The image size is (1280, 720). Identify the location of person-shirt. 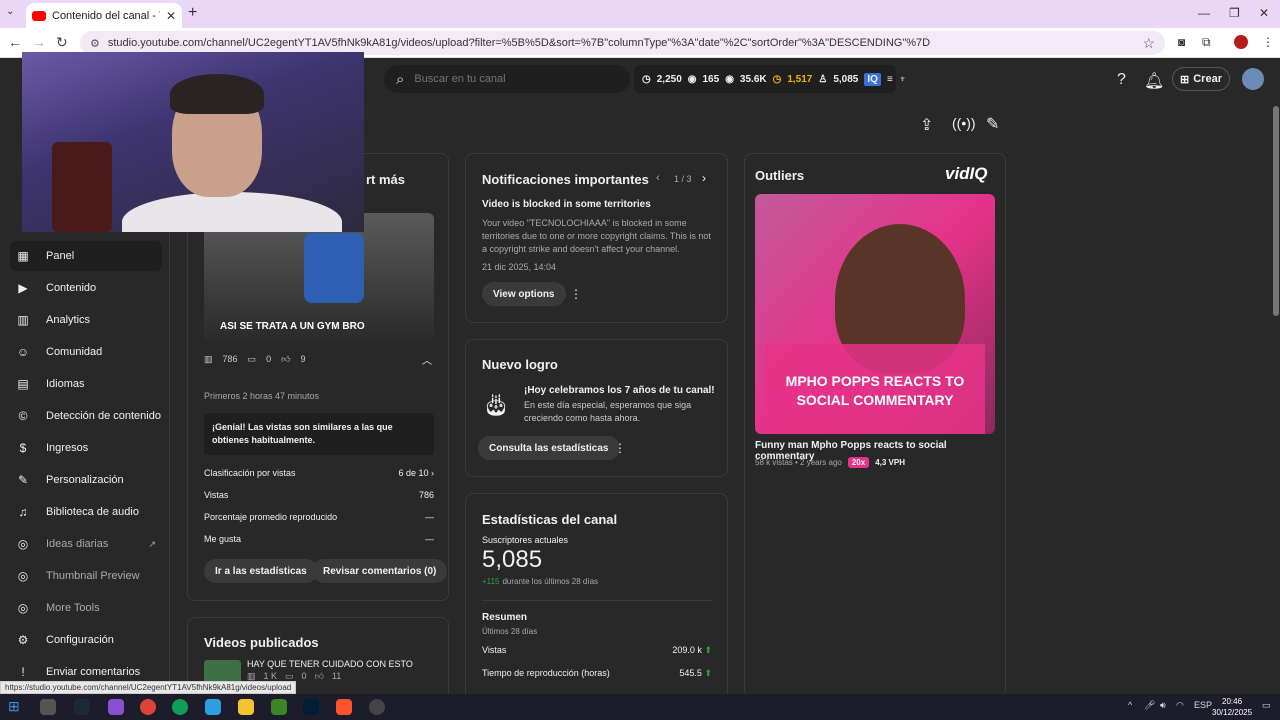
(232, 212).